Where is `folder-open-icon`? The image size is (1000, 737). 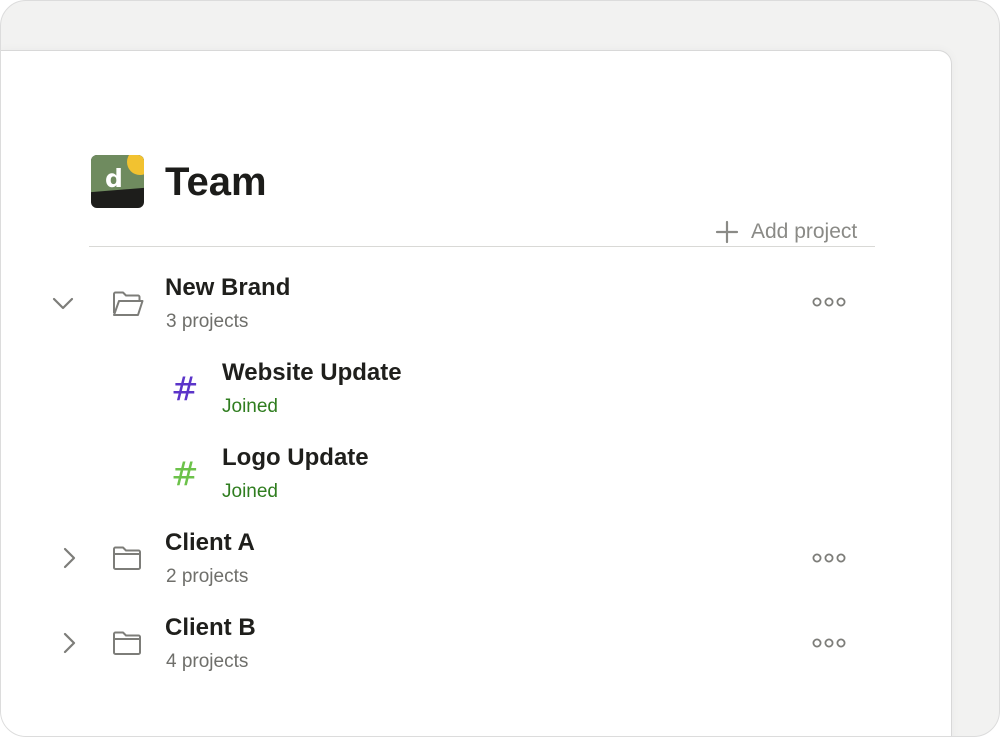 folder-open-icon is located at coordinates (128, 303).